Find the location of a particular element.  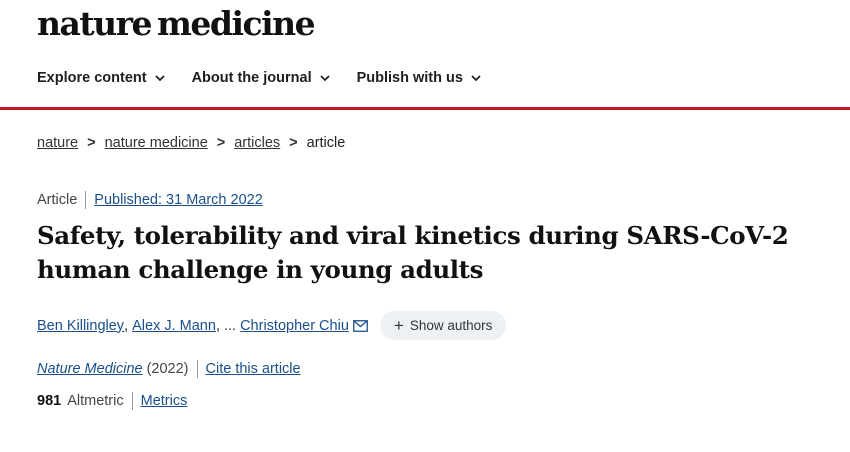

publication-year: (2022) is located at coordinates (167, 369).